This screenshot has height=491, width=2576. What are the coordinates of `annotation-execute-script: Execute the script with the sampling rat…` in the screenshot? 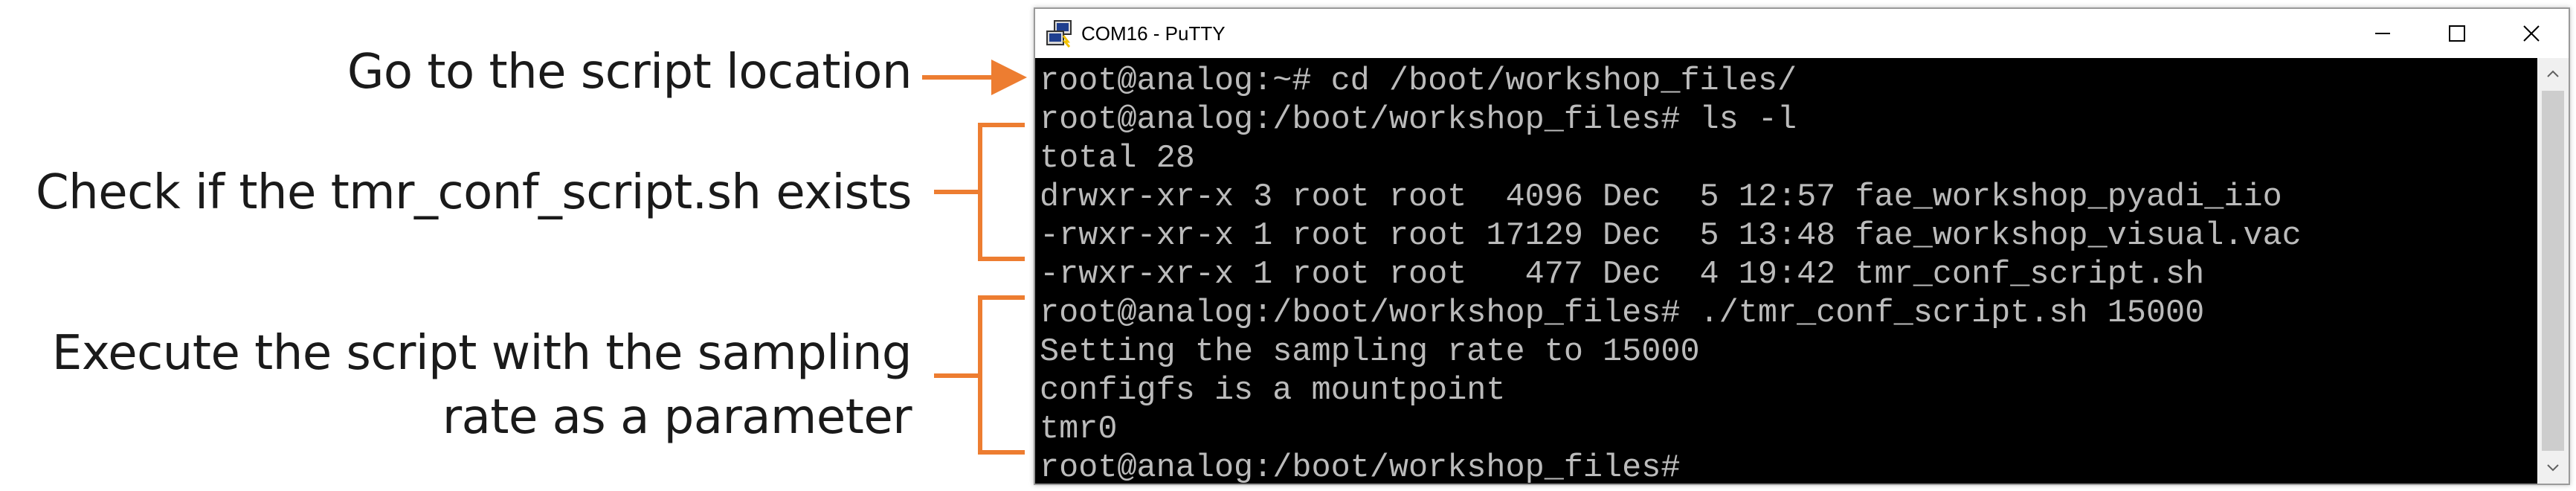 It's located at (482, 385).